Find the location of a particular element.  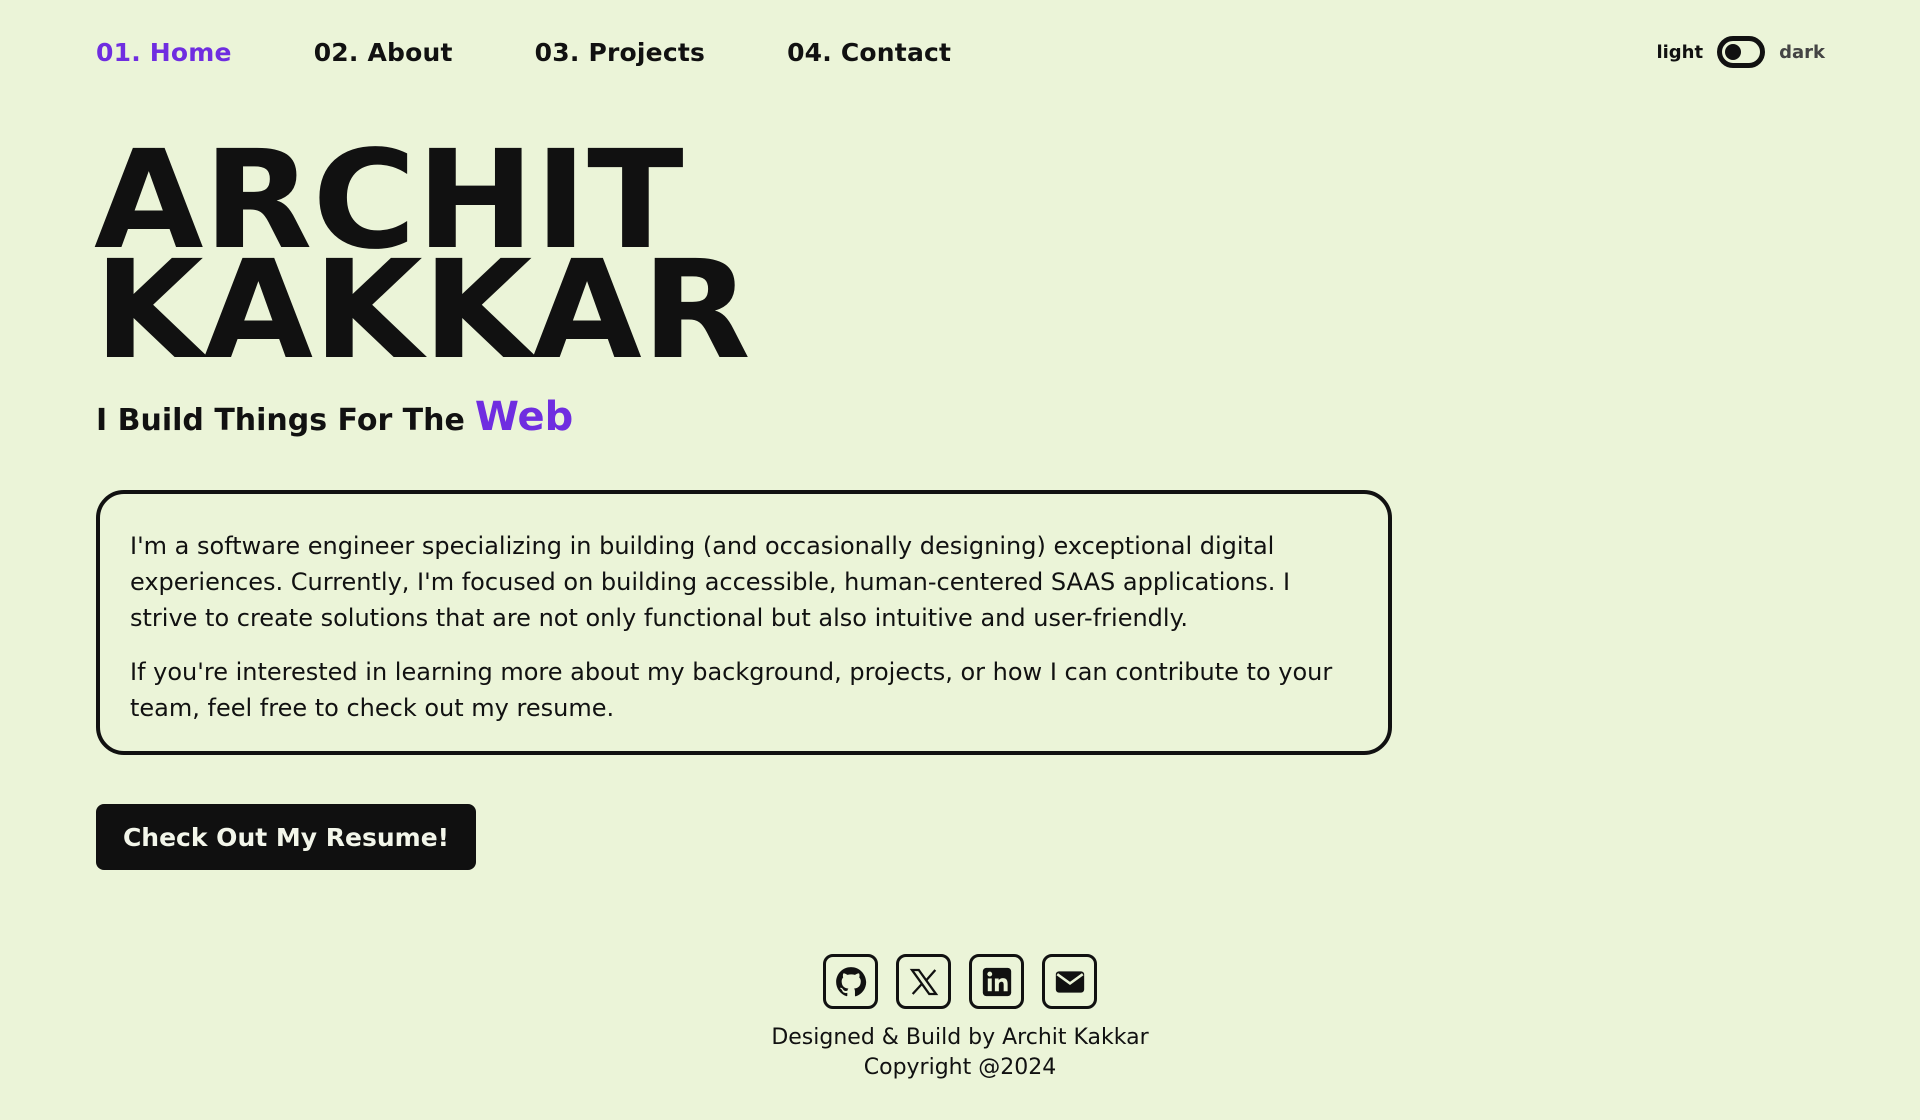

mail-icon is located at coordinates (1069, 981).